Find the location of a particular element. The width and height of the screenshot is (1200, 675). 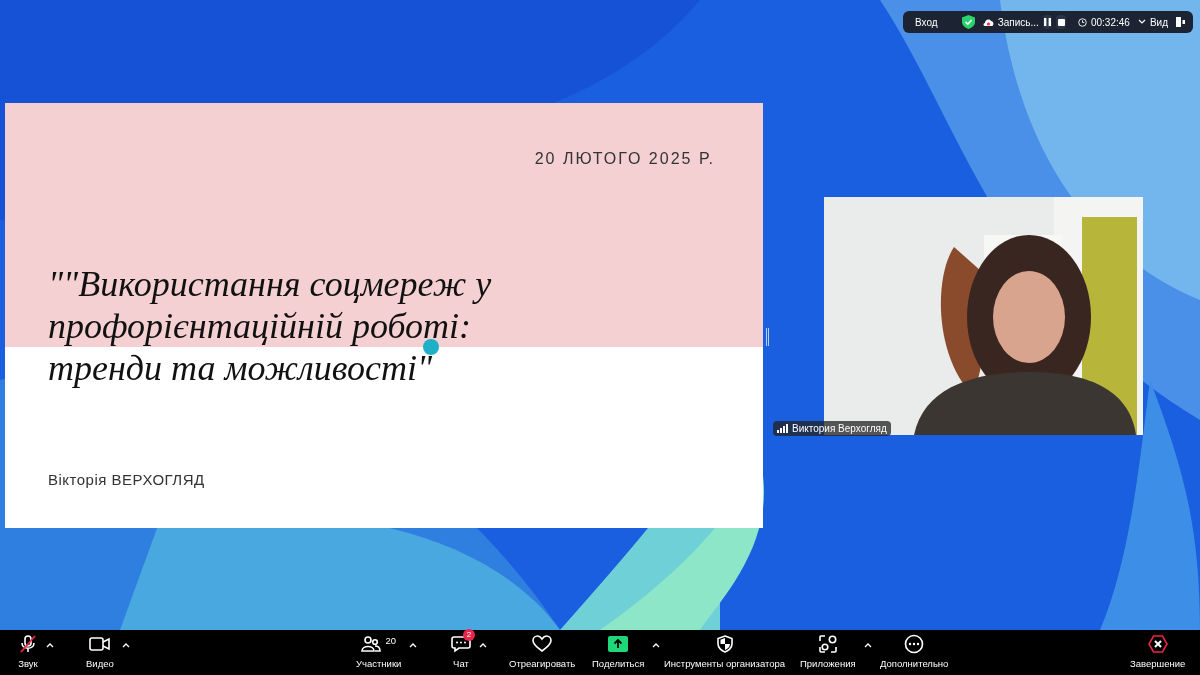

participant-count: 20 is located at coordinates (390, 640).